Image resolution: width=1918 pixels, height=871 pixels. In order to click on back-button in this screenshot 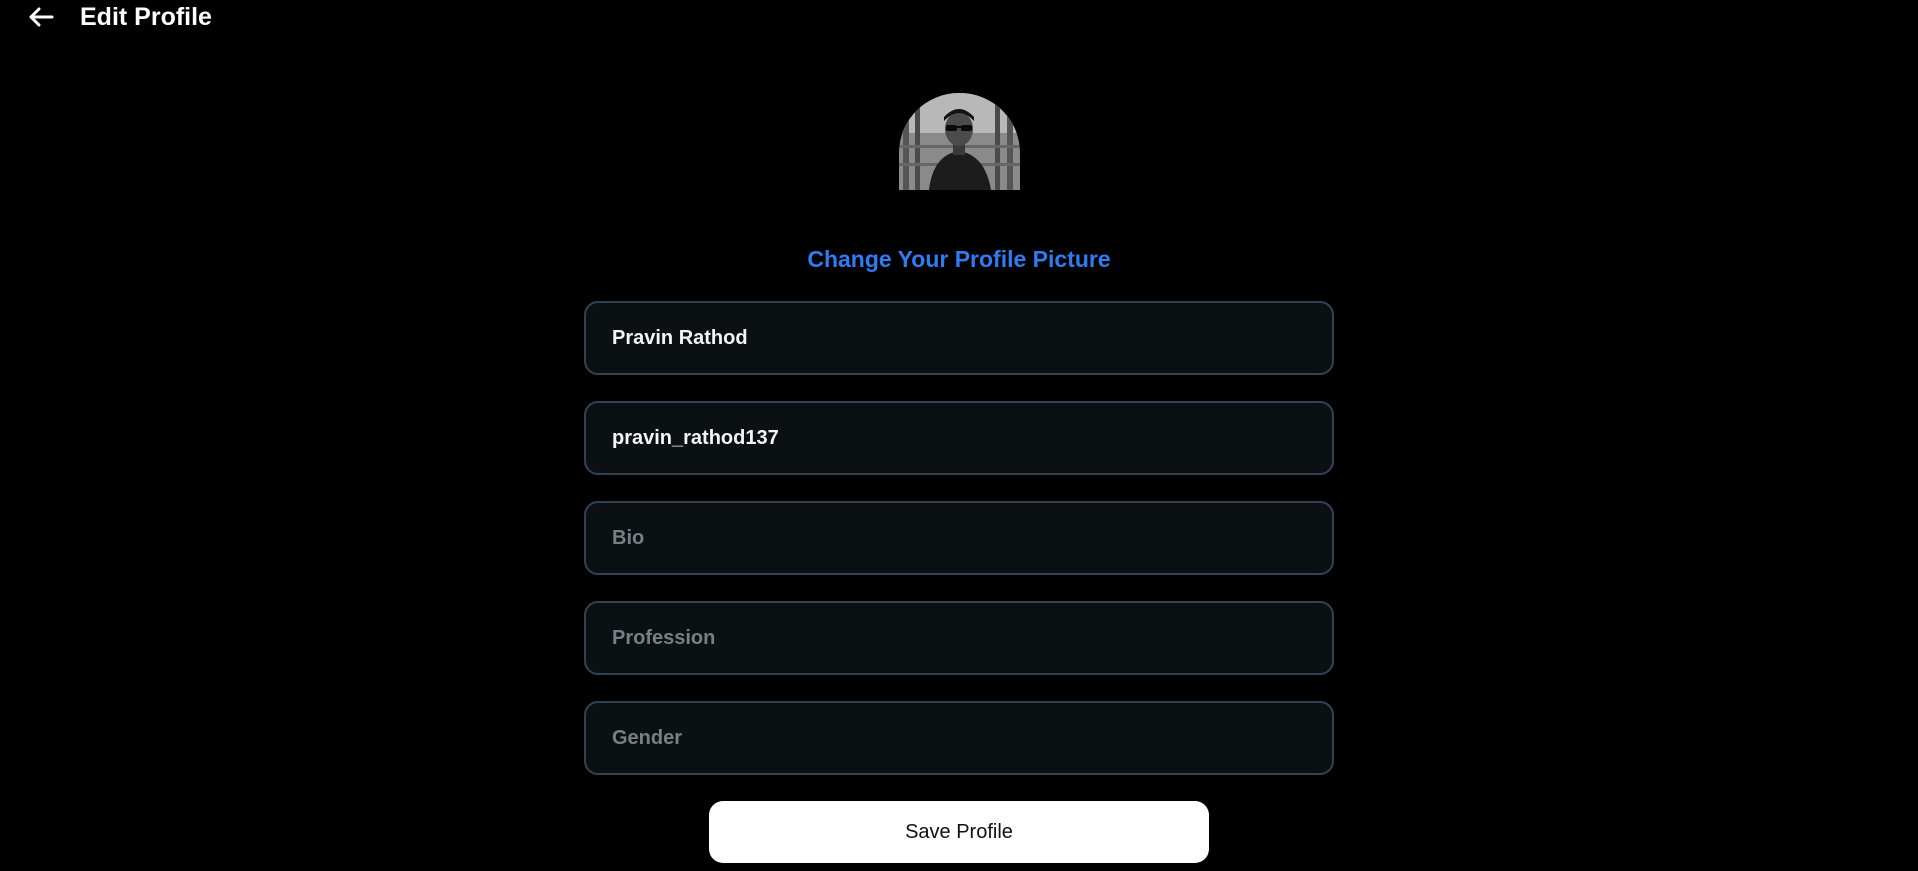, I will do `click(41, 17)`.